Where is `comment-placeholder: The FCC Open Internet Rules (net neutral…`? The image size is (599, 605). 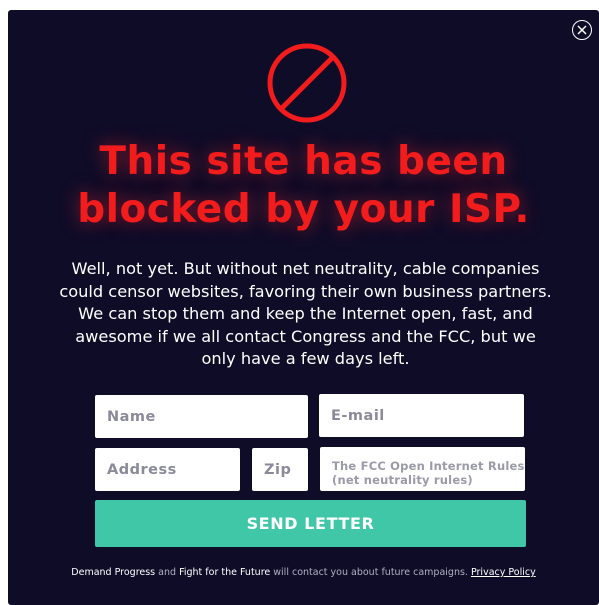 comment-placeholder: The FCC Open Internet Rules (net neutral… is located at coordinates (428, 473).